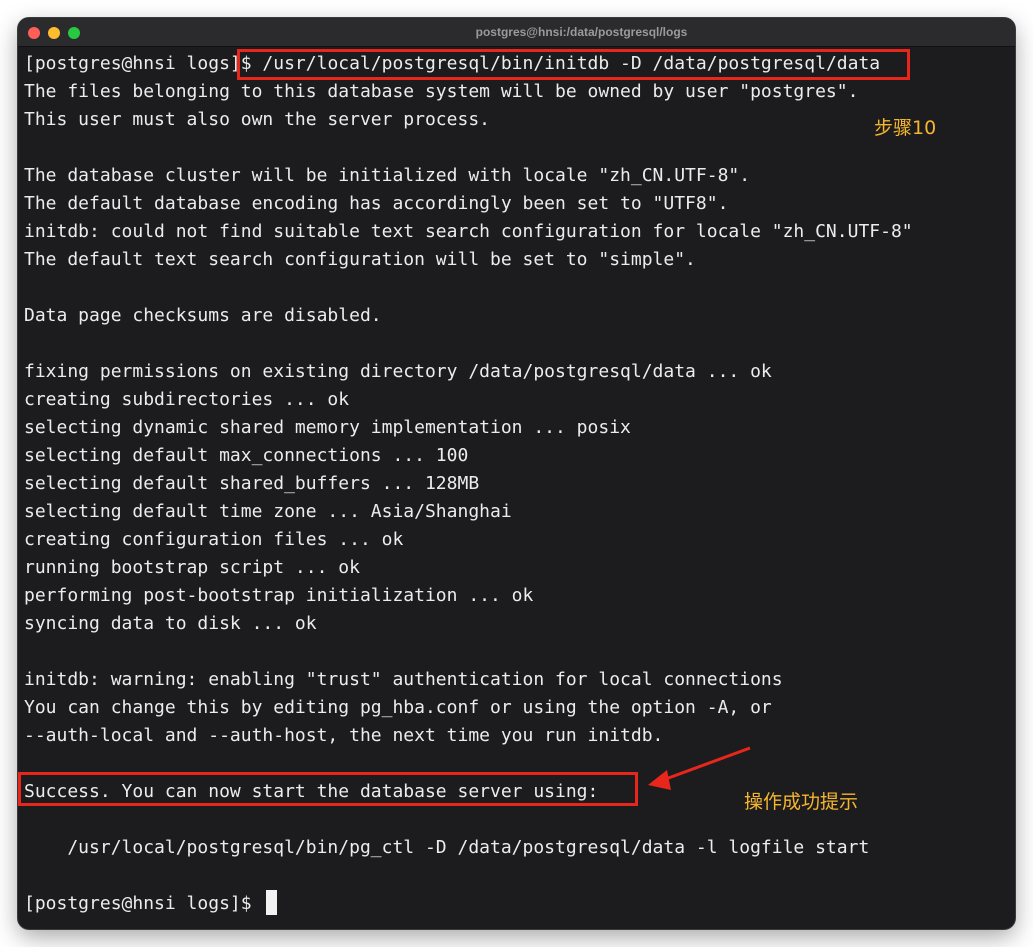 The image size is (1033, 947). Describe the element at coordinates (905, 128) in the screenshot. I see `step-label: 步骤10` at that location.